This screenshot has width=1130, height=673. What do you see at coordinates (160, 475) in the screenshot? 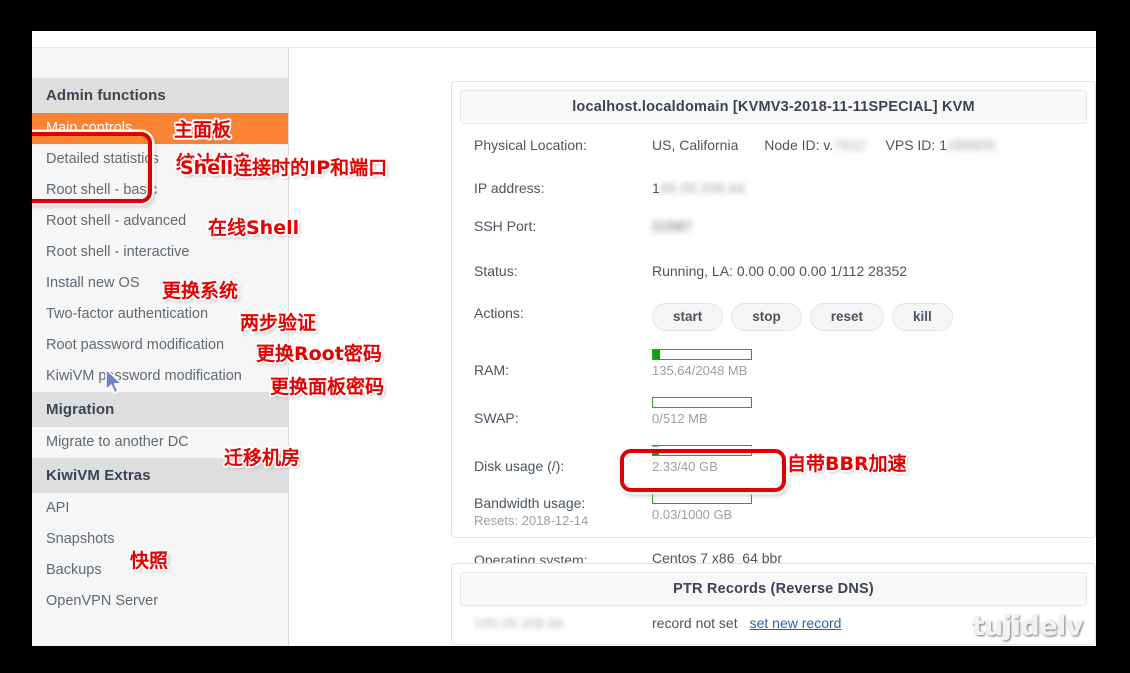
I see `sidebar-section-header-extras: KiwiVM Extras` at bounding box center [160, 475].